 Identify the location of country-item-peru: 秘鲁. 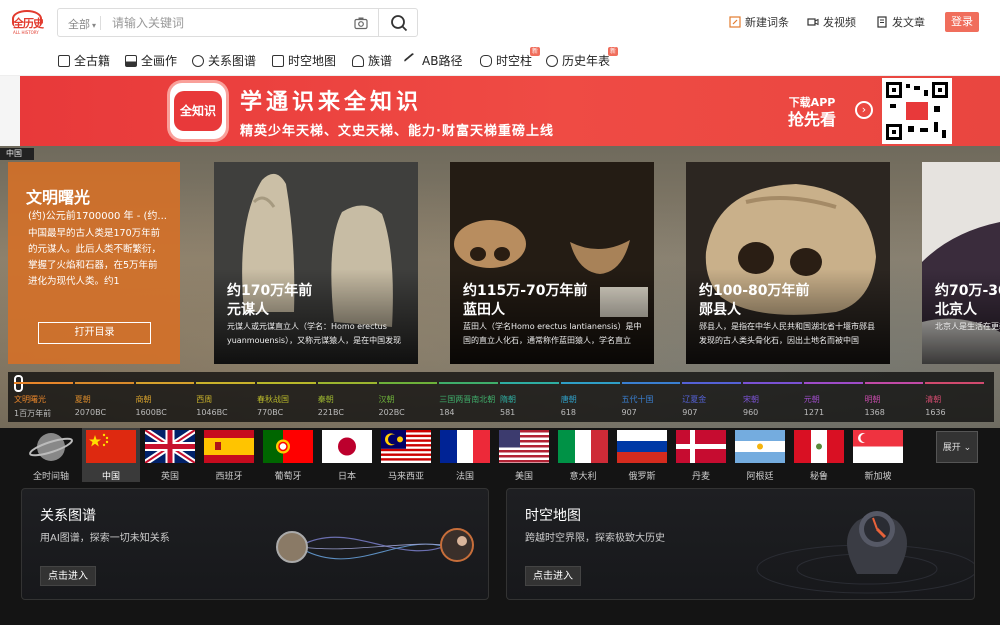
(819, 455).